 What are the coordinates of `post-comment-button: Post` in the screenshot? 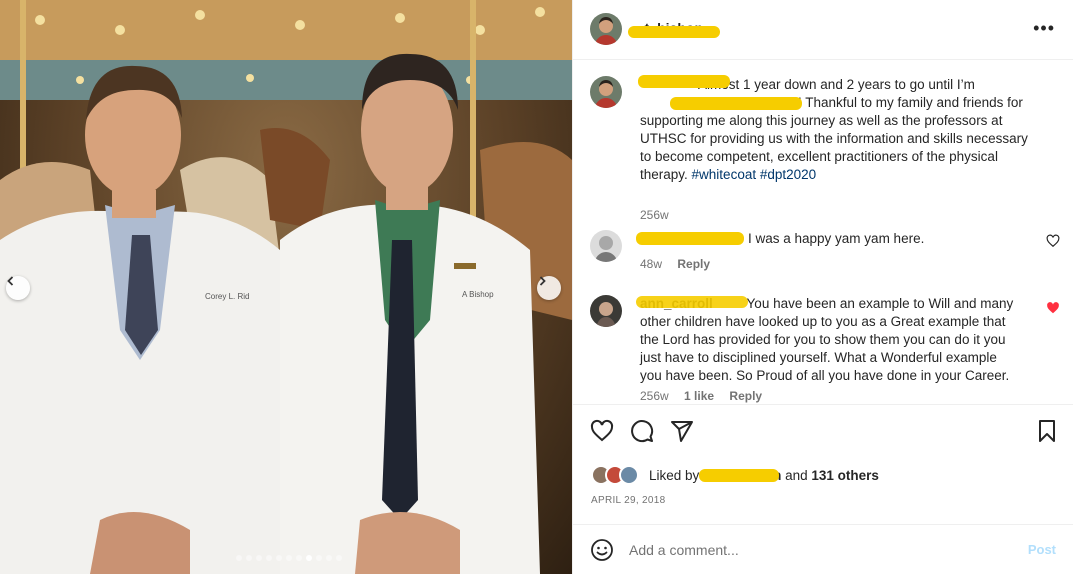 It's located at (1042, 549).